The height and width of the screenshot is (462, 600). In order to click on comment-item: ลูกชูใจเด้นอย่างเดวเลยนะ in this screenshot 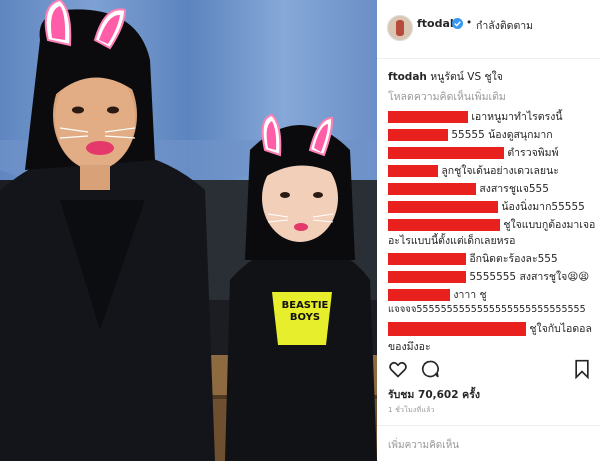, I will do `click(473, 170)`.